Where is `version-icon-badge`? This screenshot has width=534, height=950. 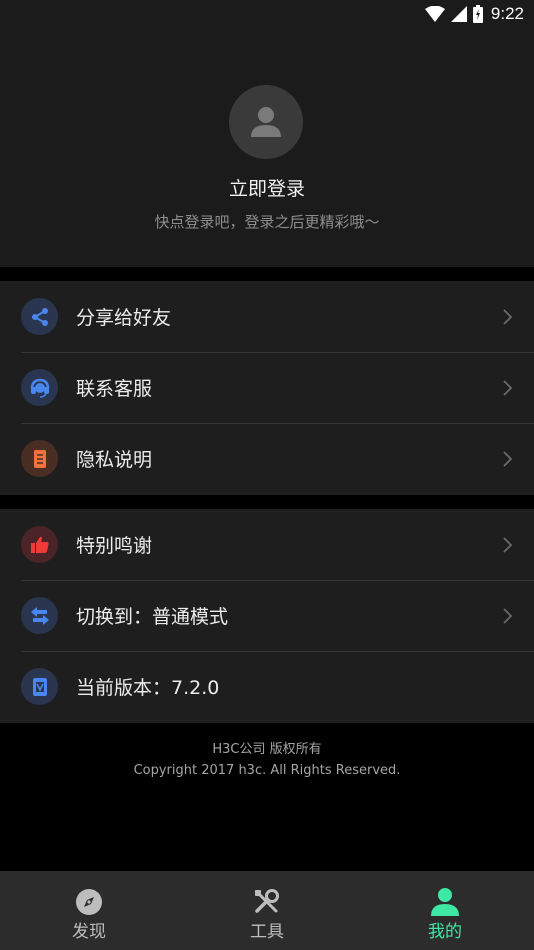 version-icon-badge is located at coordinates (39, 686).